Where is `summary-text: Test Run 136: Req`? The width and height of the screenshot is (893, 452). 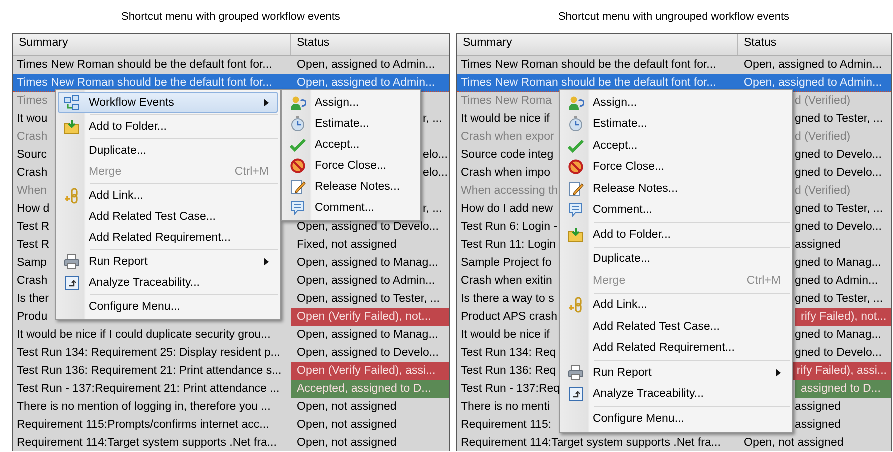
summary-text: Test Run 136: Req is located at coordinates (508, 371).